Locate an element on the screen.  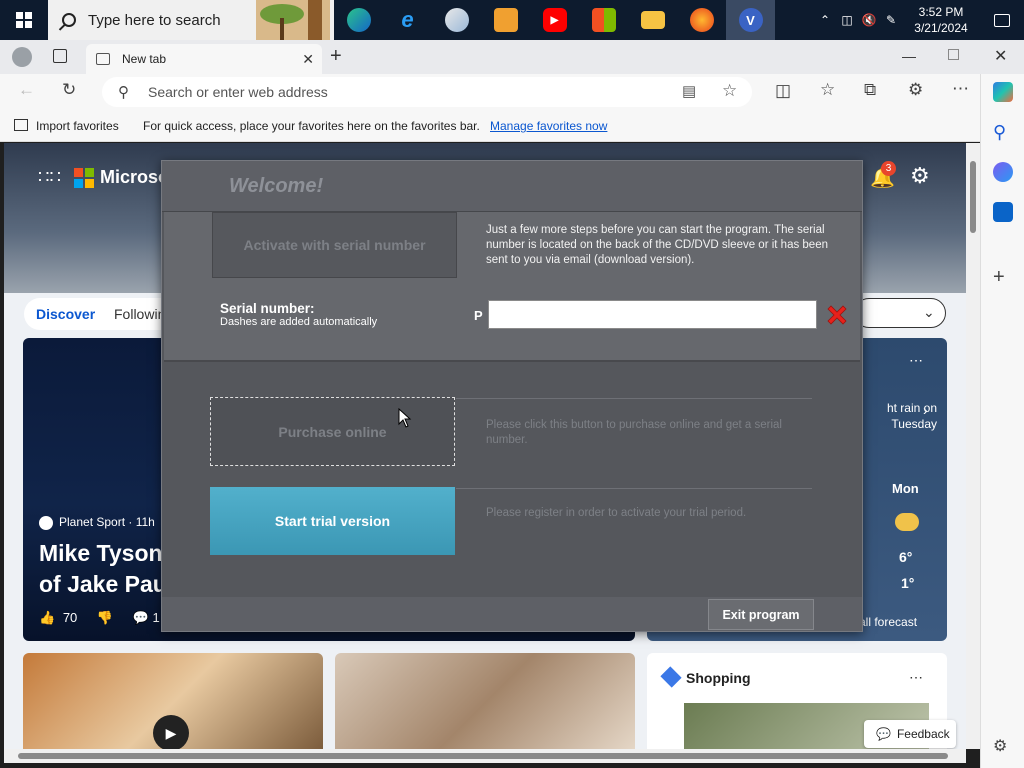
manage-favorites-link: Manage favorites now is located at coordinates (548, 126).